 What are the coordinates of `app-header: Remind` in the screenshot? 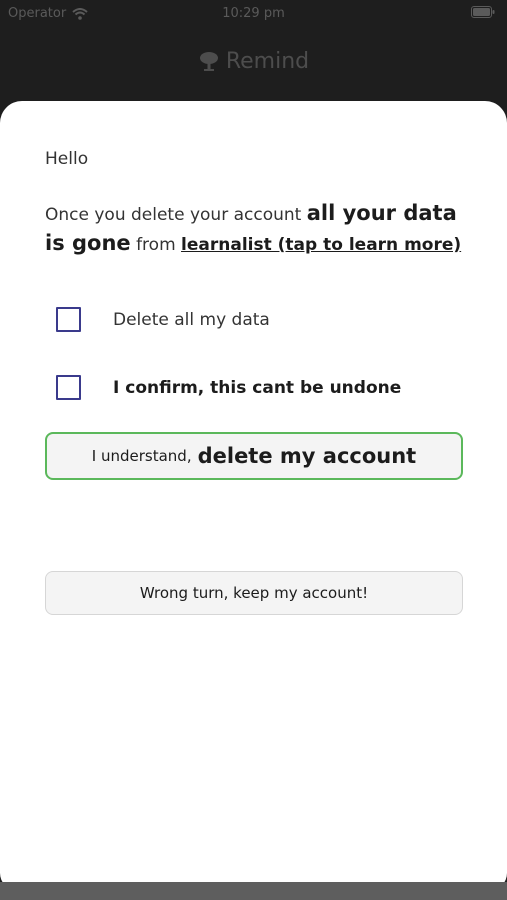 It's located at (253, 61).